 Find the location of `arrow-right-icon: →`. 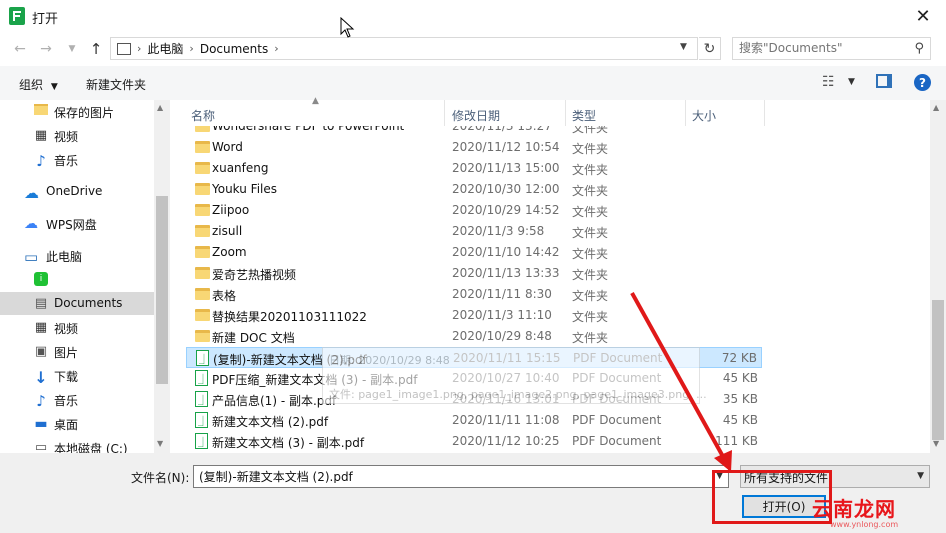

arrow-right-icon: → is located at coordinates (46, 49).